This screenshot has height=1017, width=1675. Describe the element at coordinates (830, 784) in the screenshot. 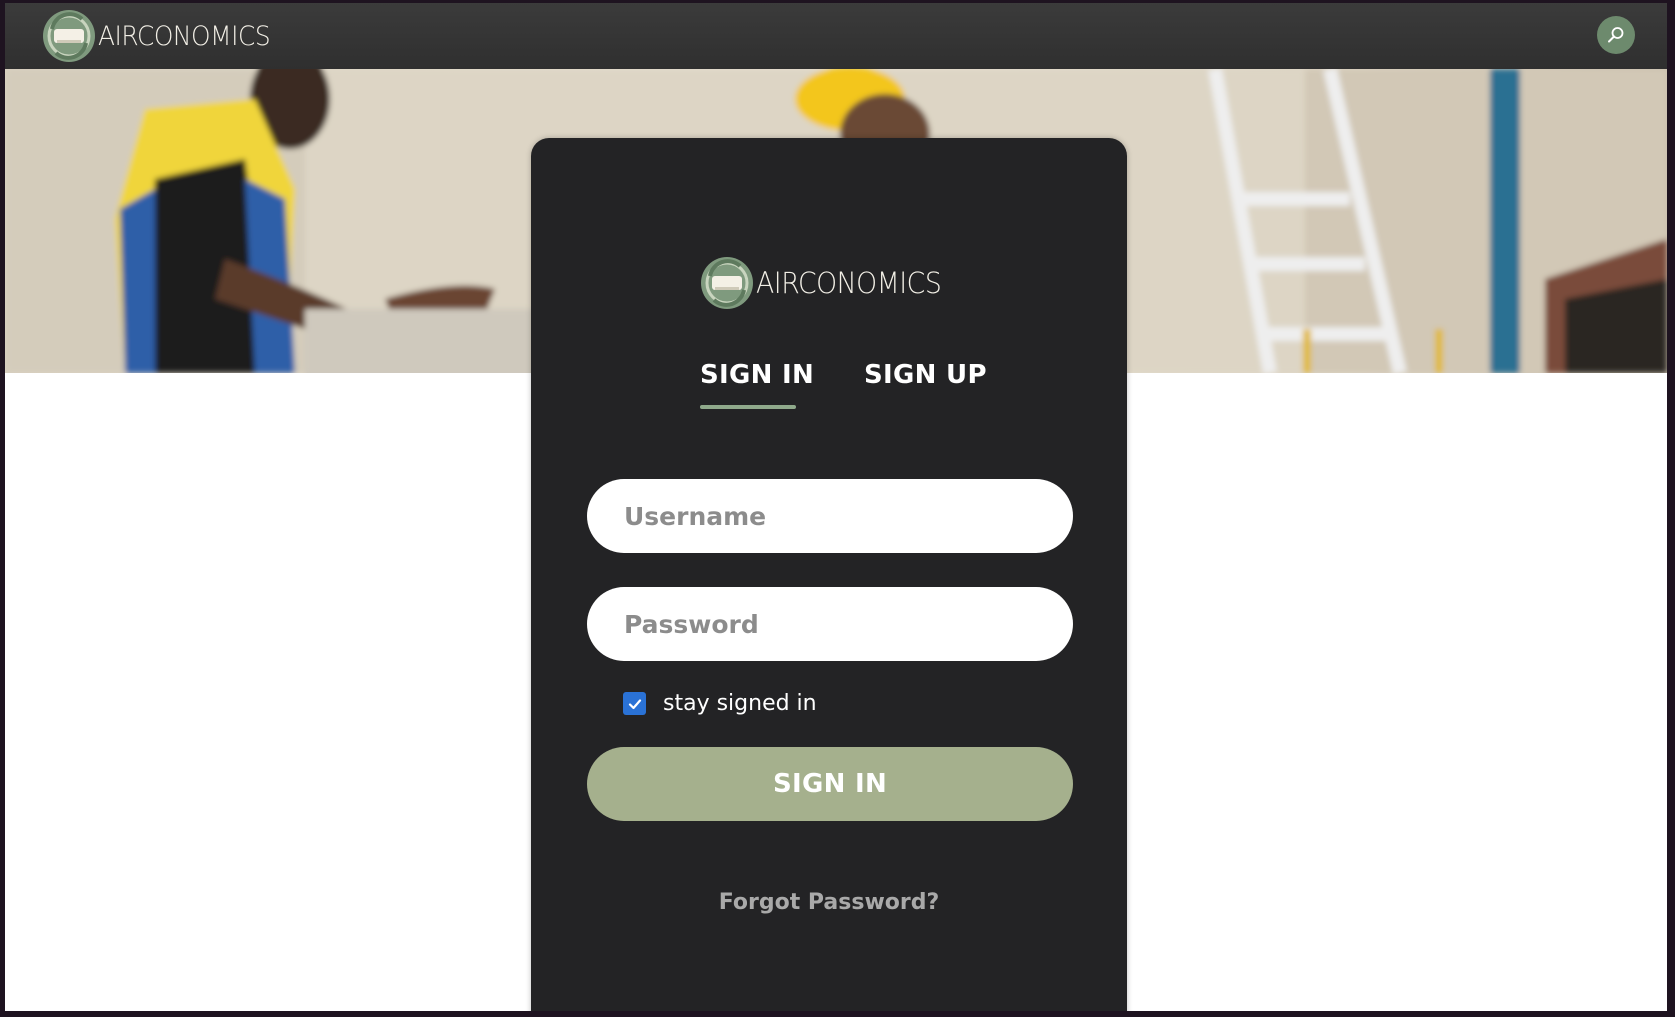

I see `sign-in-button: SIGN IN` at that location.